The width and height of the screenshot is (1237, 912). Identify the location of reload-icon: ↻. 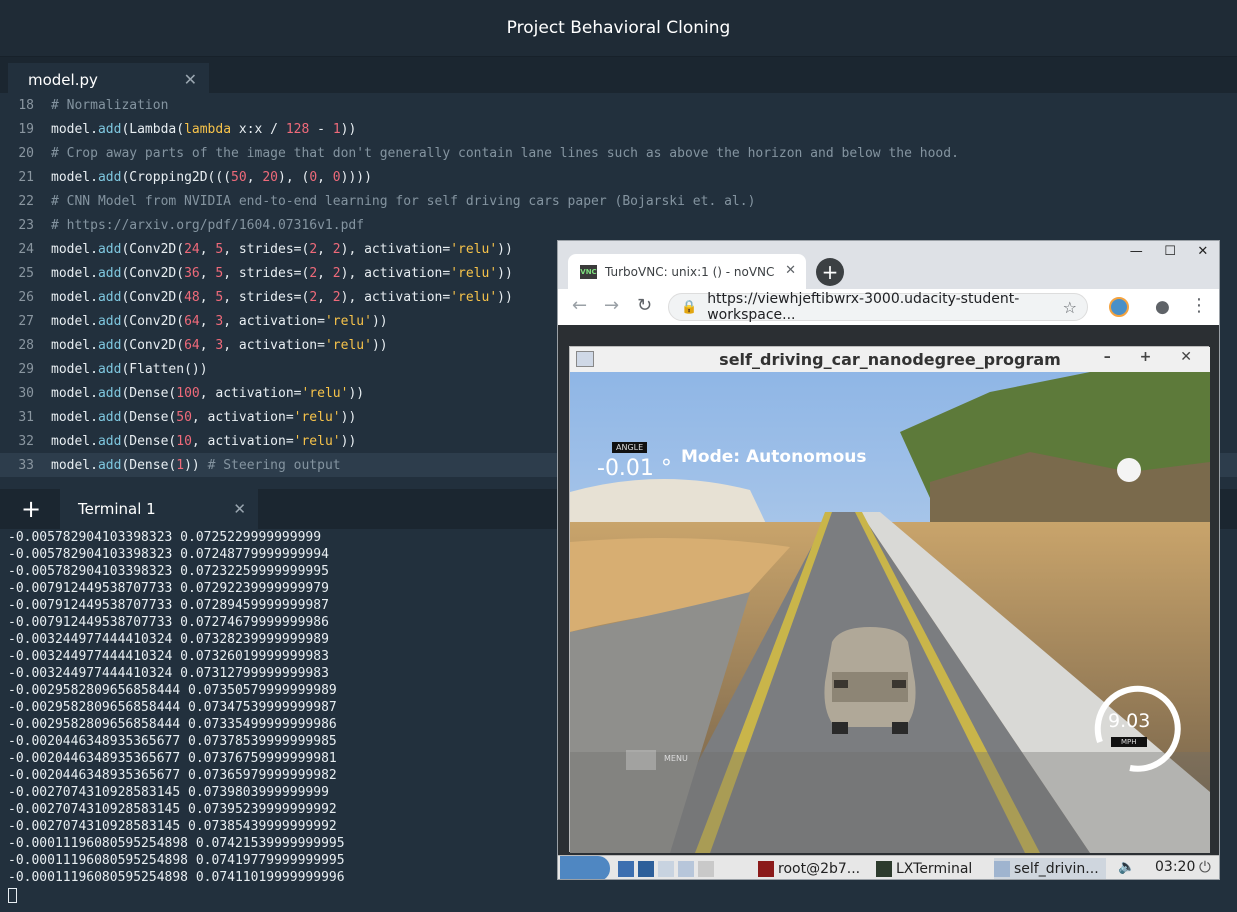
(644, 305).